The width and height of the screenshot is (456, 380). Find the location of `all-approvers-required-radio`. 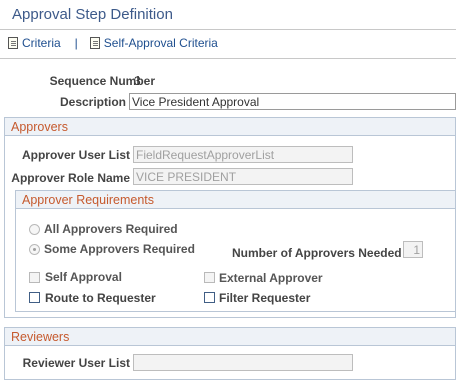

all-approvers-required-radio is located at coordinates (34, 229).